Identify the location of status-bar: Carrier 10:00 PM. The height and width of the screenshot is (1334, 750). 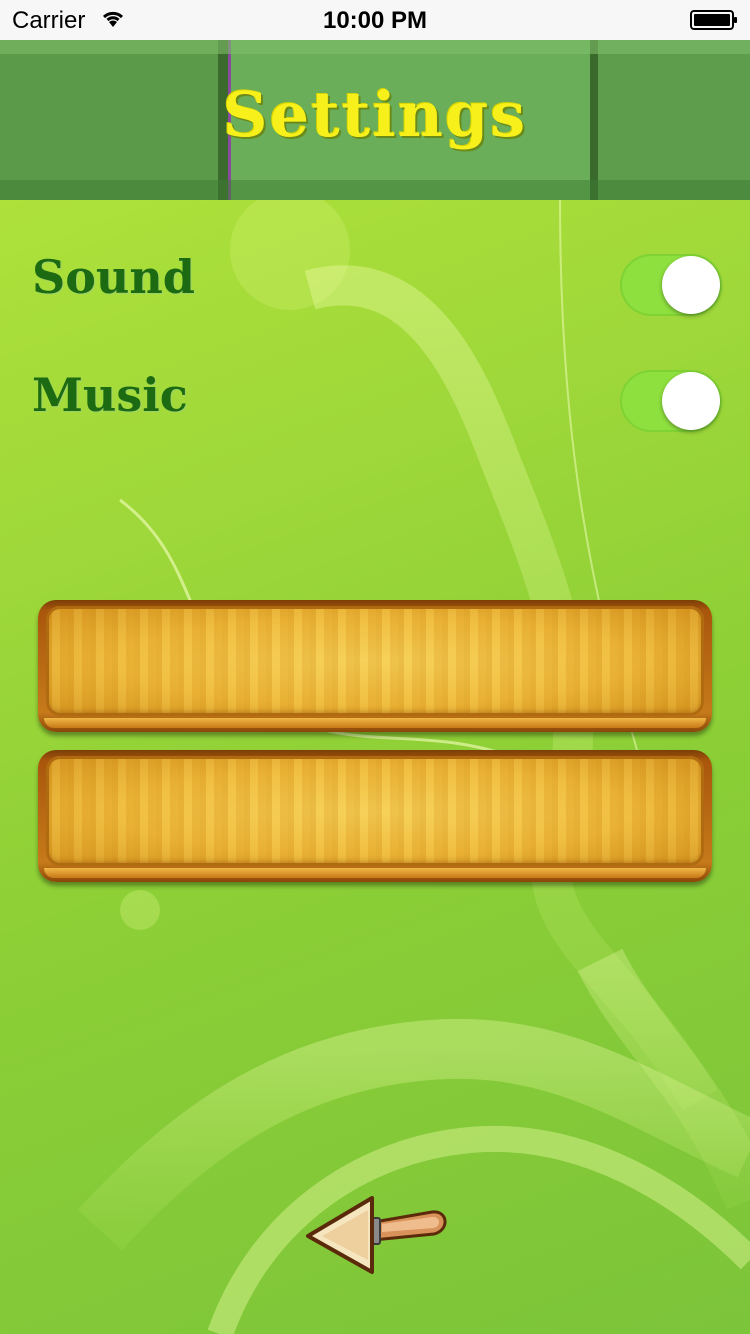
(375, 20).